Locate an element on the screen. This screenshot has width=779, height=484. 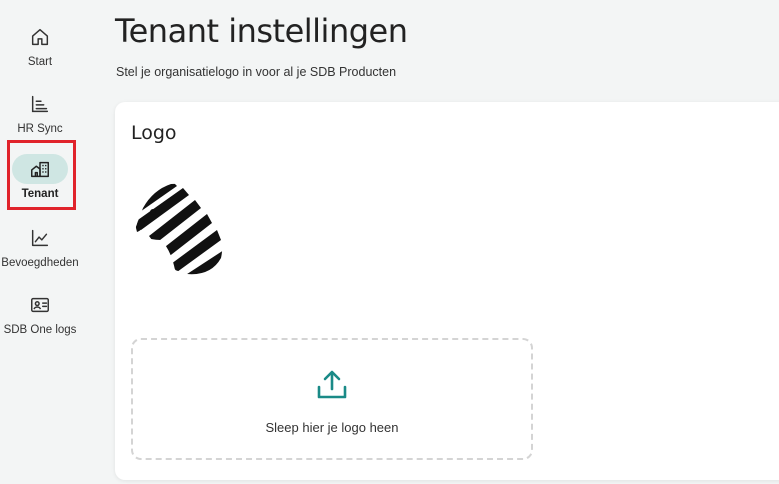
page-title: Tenant instellingen is located at coordinates (261, 31).